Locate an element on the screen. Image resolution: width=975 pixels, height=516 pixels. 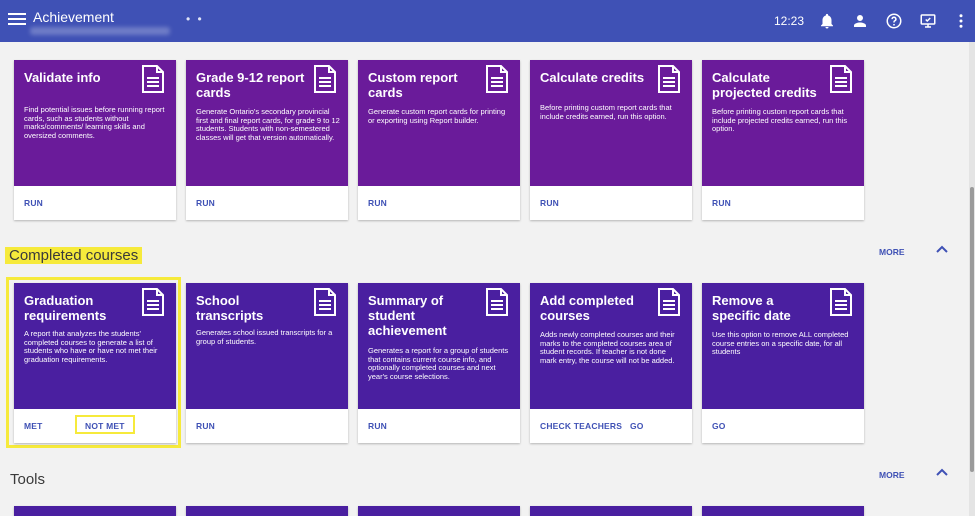
card-title: Grade 9-12 report cards is located at coordinates (250, 85).